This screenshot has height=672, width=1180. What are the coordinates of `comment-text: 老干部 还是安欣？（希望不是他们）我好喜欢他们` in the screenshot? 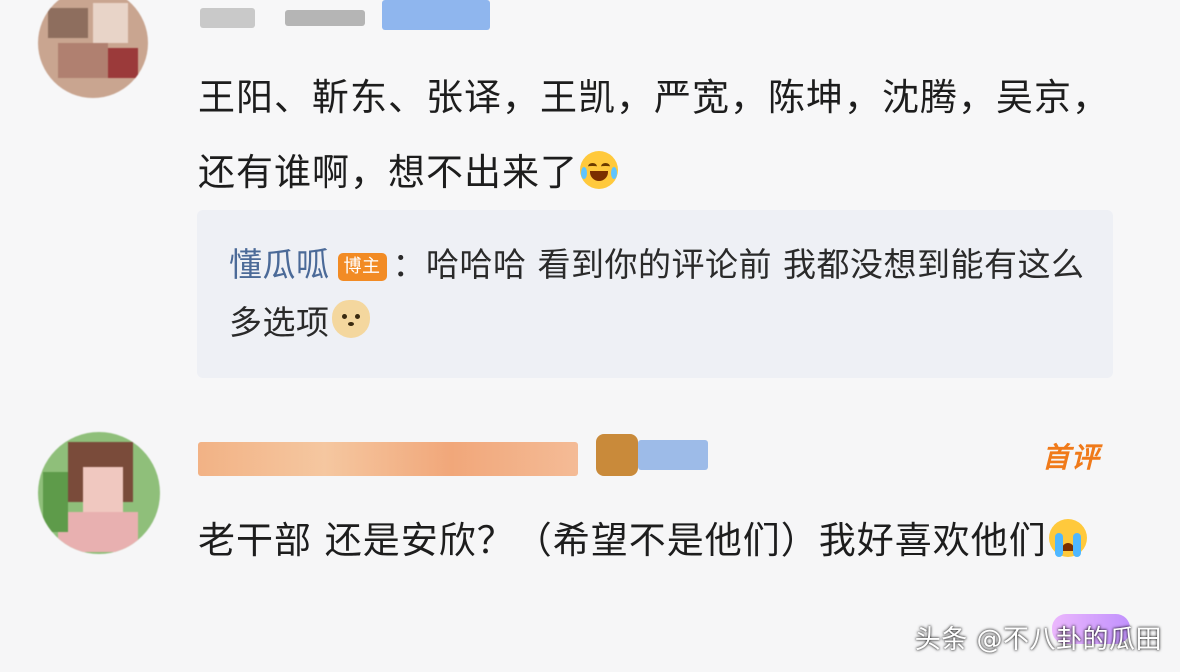 It's located at (648, 541).